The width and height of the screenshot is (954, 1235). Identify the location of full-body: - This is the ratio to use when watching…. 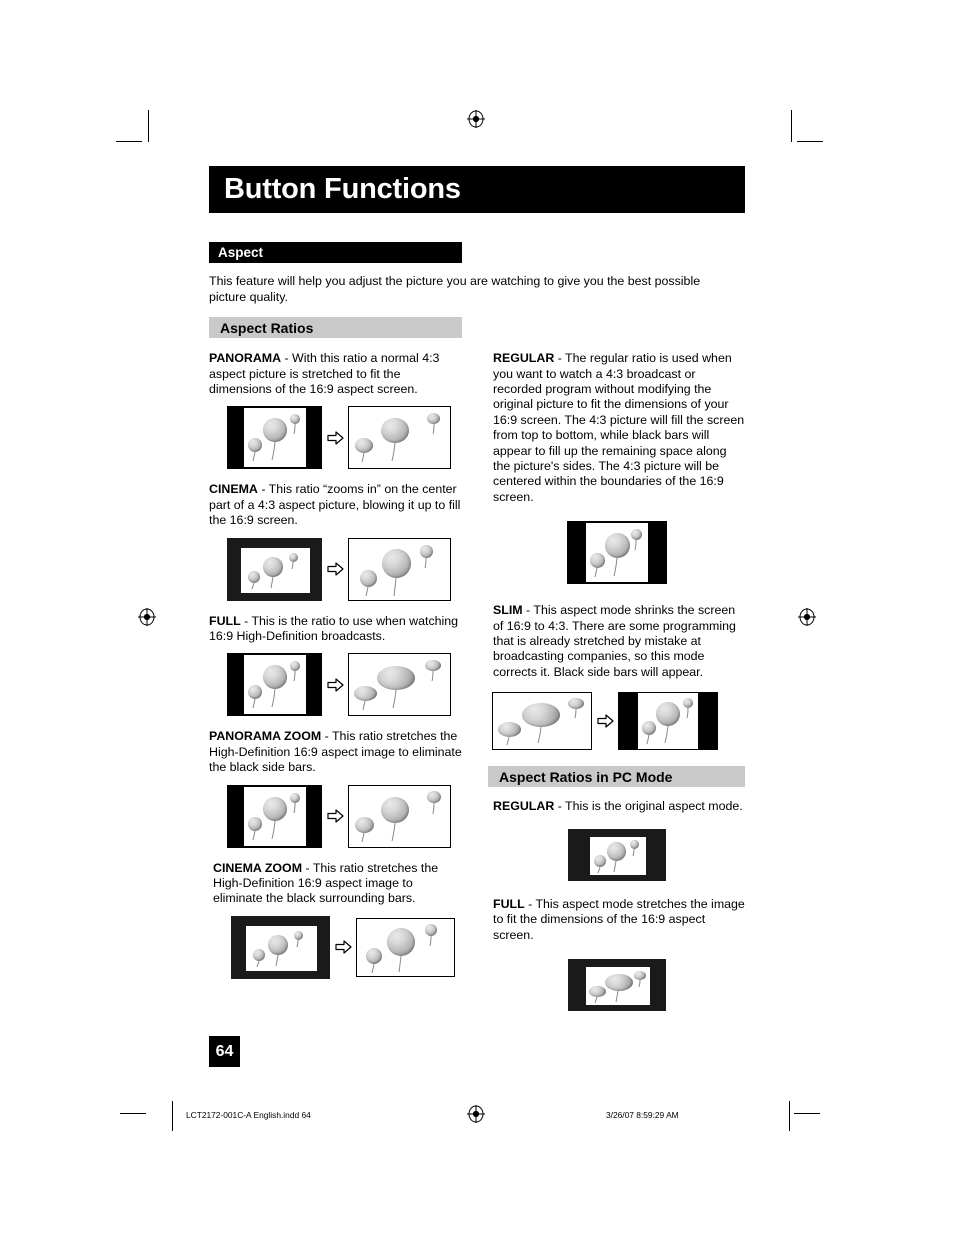
(334, 628).